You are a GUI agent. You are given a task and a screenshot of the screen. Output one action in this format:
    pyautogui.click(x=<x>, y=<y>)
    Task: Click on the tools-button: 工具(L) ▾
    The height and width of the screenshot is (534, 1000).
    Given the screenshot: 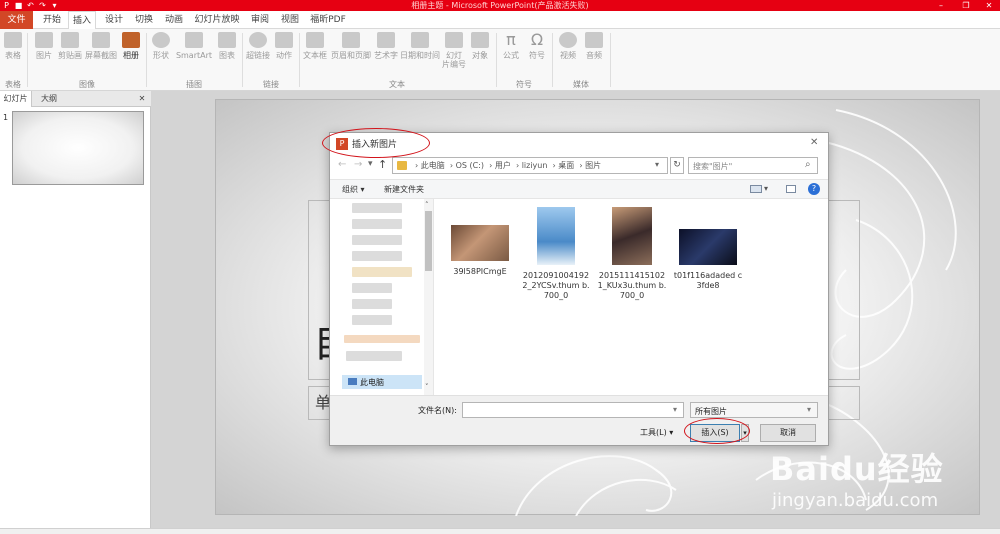 What is the action you would take?
    pyautogui.click(x=656, y=432)
    